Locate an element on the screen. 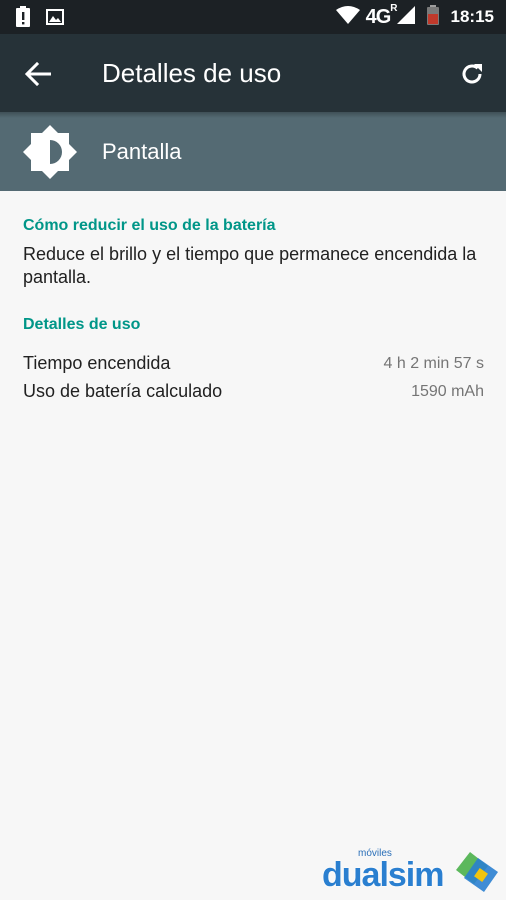 This screenshot has width=506, height=900. brightness-icon is located at coordinates (50, 152).